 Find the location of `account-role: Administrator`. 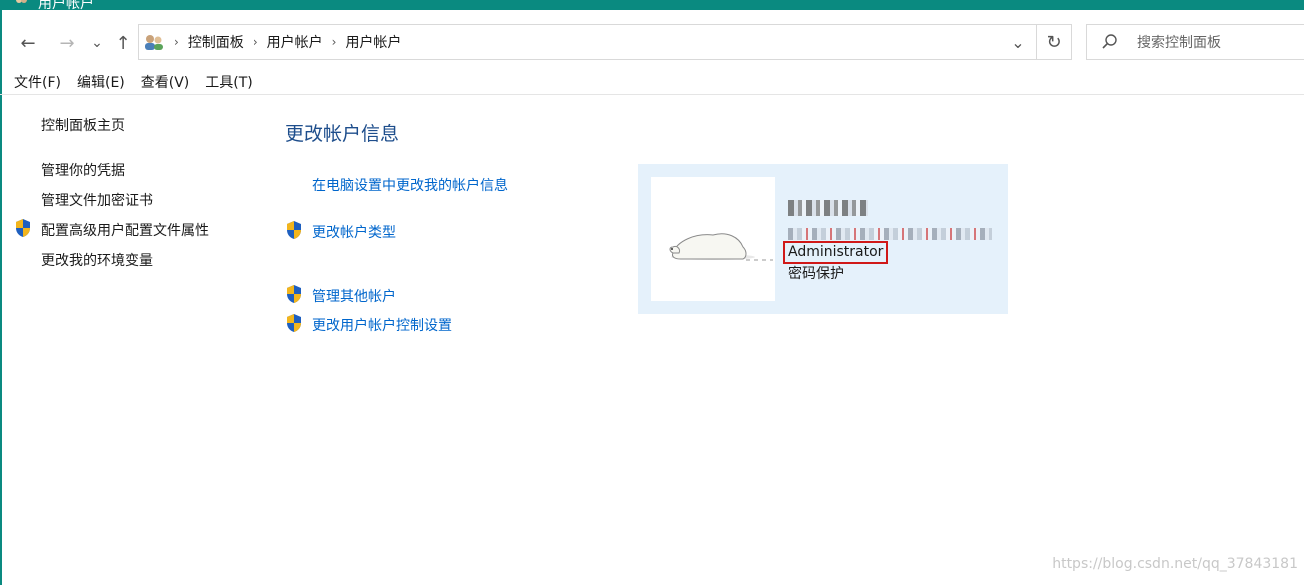

account-role: Administrator is located at coordinates (836, 252).